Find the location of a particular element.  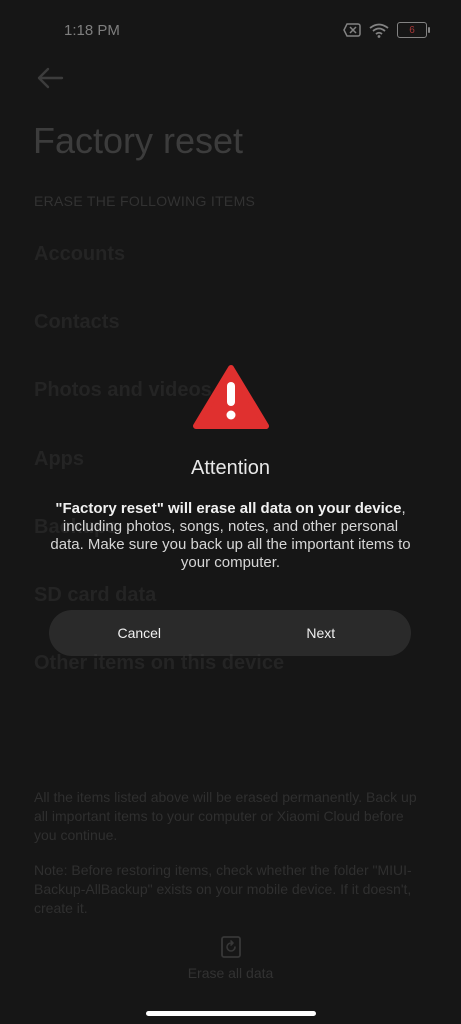

home-indicator is located at coordinates (231, 1013).